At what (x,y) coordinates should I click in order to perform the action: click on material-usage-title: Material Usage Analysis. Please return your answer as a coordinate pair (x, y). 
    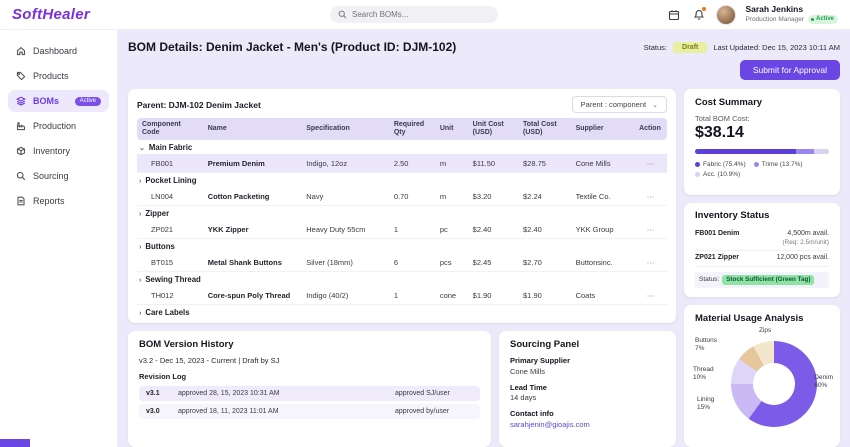
    Looking at the image, I should click on (749, 318).